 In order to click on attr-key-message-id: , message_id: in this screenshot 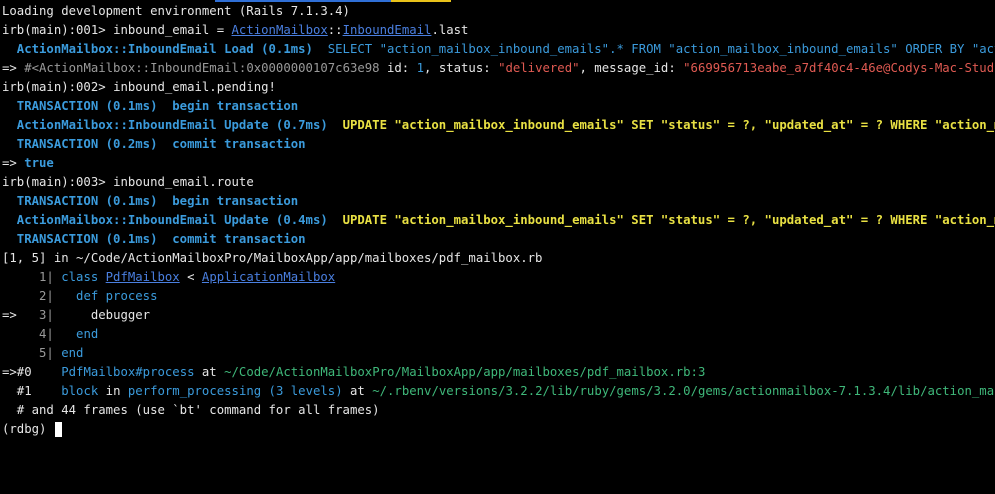, I will do `click(631, 68)`.